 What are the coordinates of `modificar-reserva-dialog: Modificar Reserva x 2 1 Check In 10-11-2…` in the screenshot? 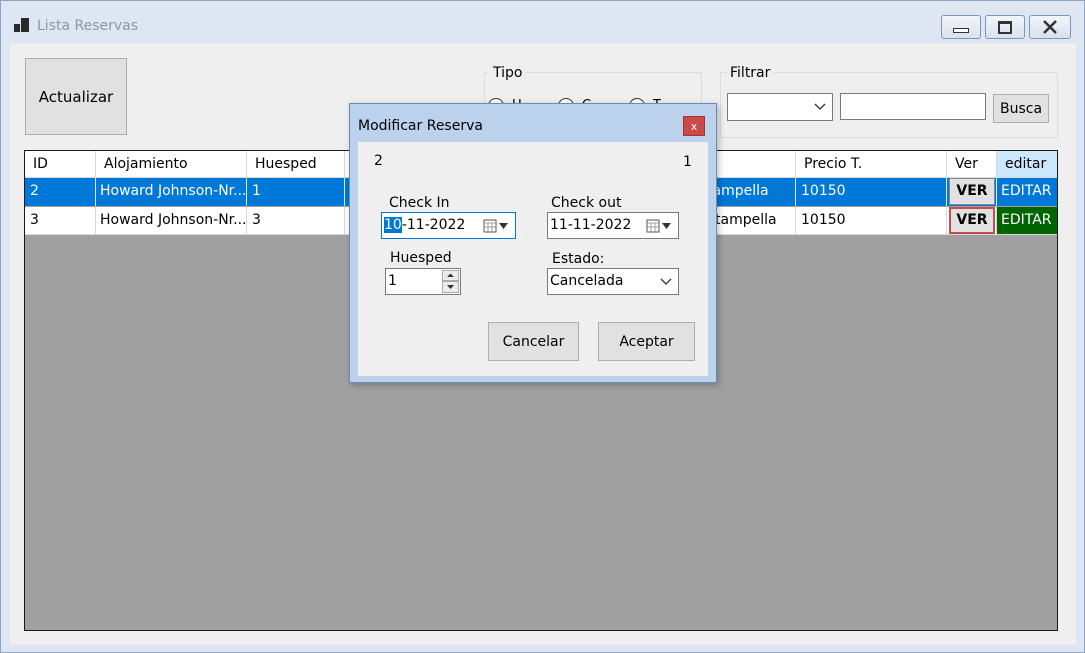 It's located at (533, 243).